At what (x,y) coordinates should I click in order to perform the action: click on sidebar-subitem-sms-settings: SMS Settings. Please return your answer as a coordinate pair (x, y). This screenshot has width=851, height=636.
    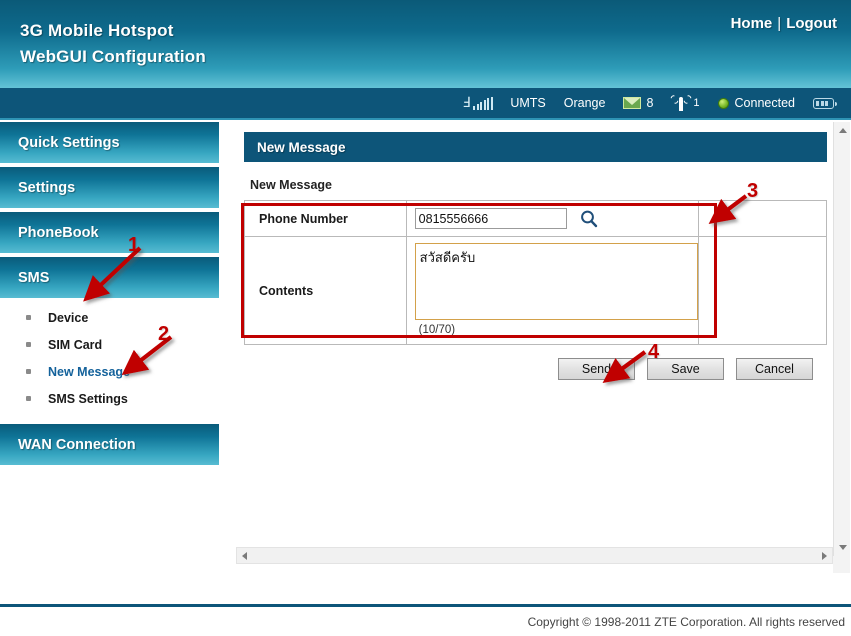
    Looking at the image, I should click on (109, 398).